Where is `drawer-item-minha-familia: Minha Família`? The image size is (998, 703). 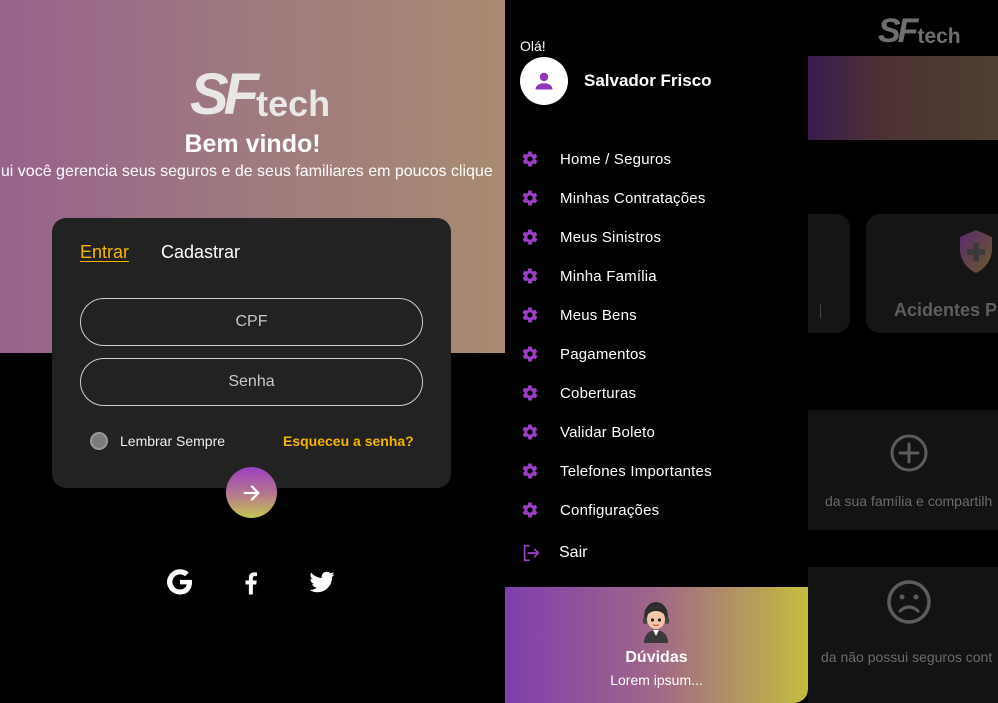
drawer-item-minha-familia: Minha Família is located at coordinates (588, 276).